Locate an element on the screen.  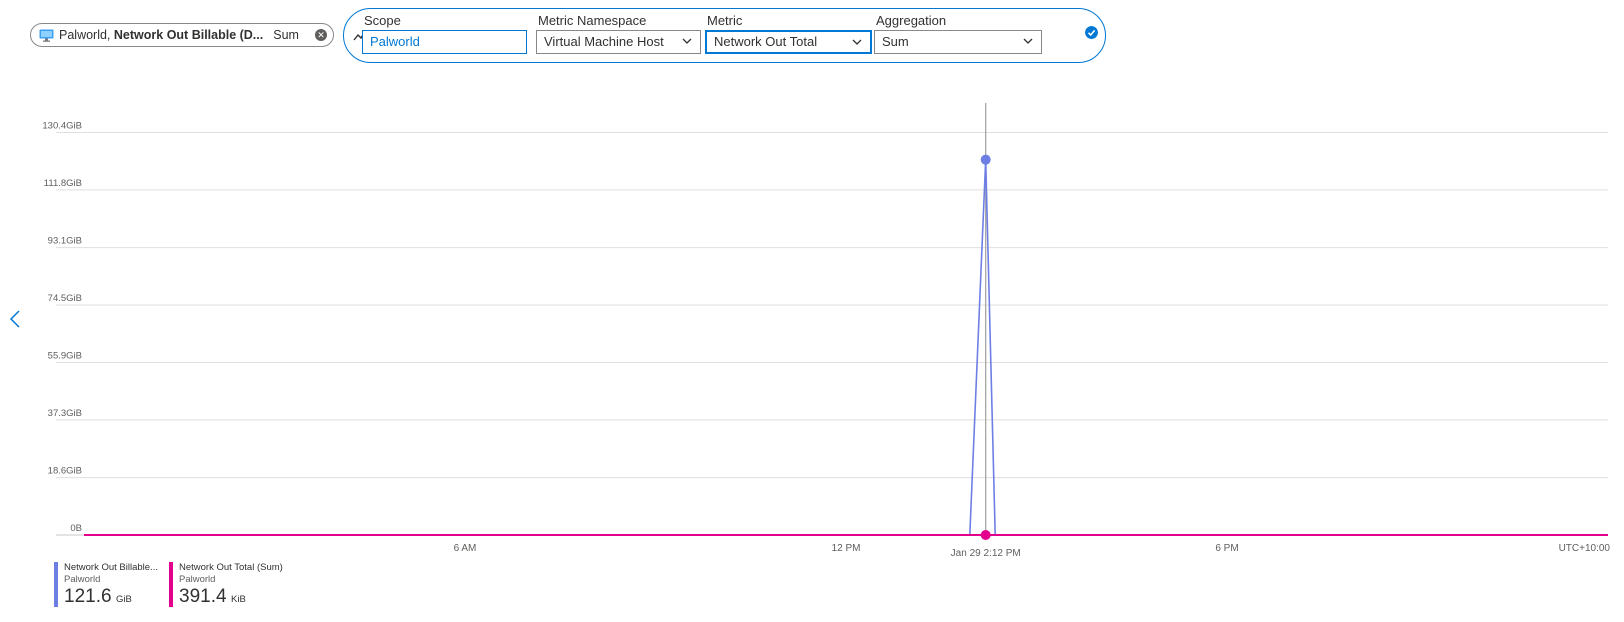
legend-series-name: Network Out Total (Sum) is located at coordinates (231, 567).